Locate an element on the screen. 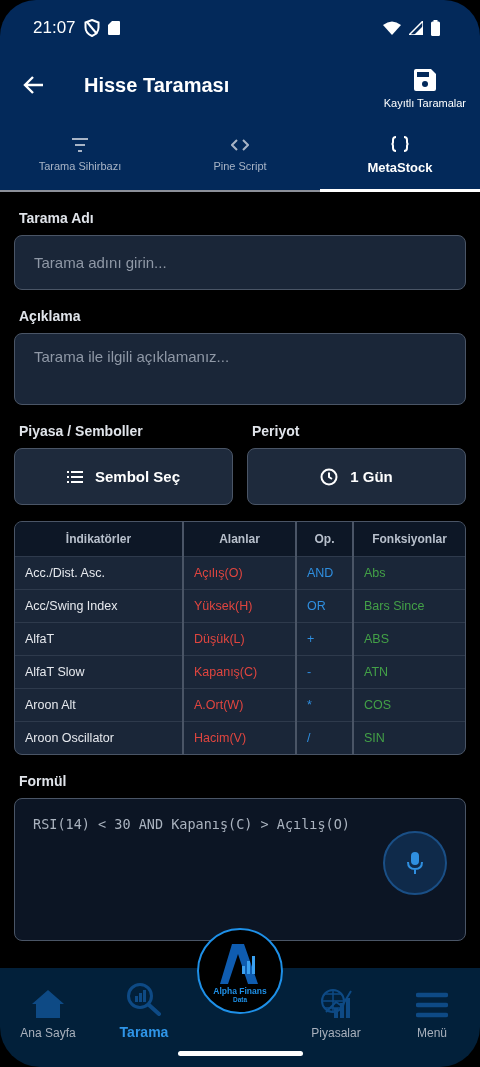  table-cell: Bars Since is located at coordinates (409, 605).